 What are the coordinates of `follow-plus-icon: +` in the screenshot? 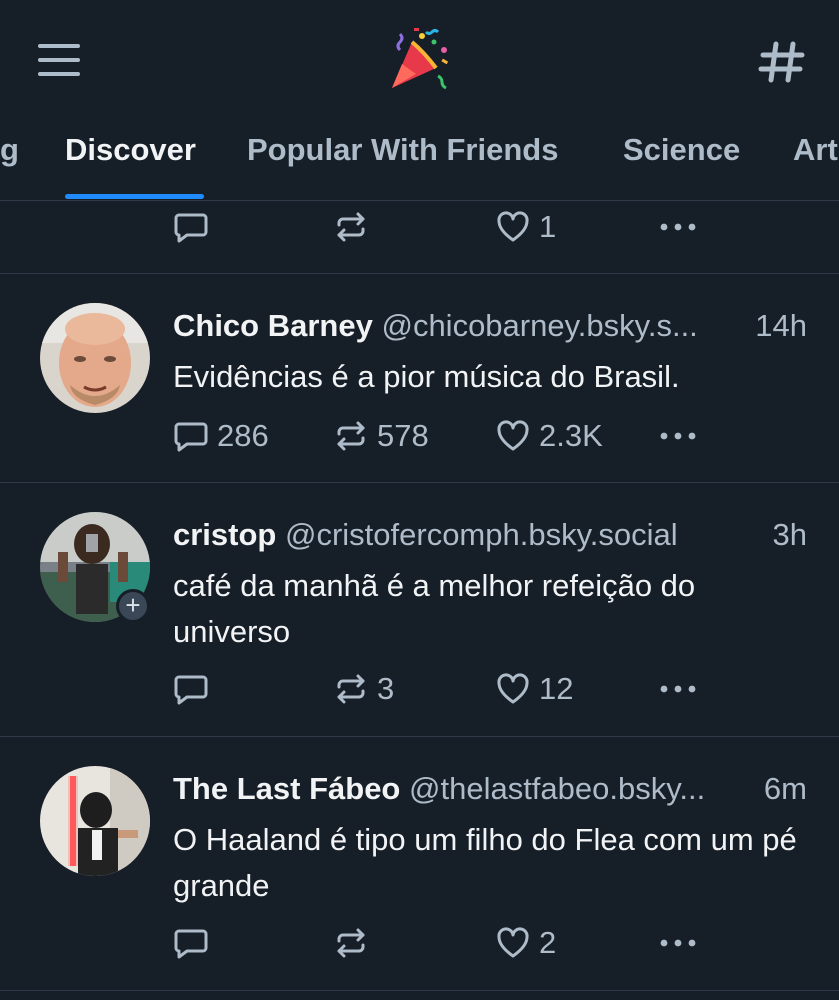 It's located at (133, 606).